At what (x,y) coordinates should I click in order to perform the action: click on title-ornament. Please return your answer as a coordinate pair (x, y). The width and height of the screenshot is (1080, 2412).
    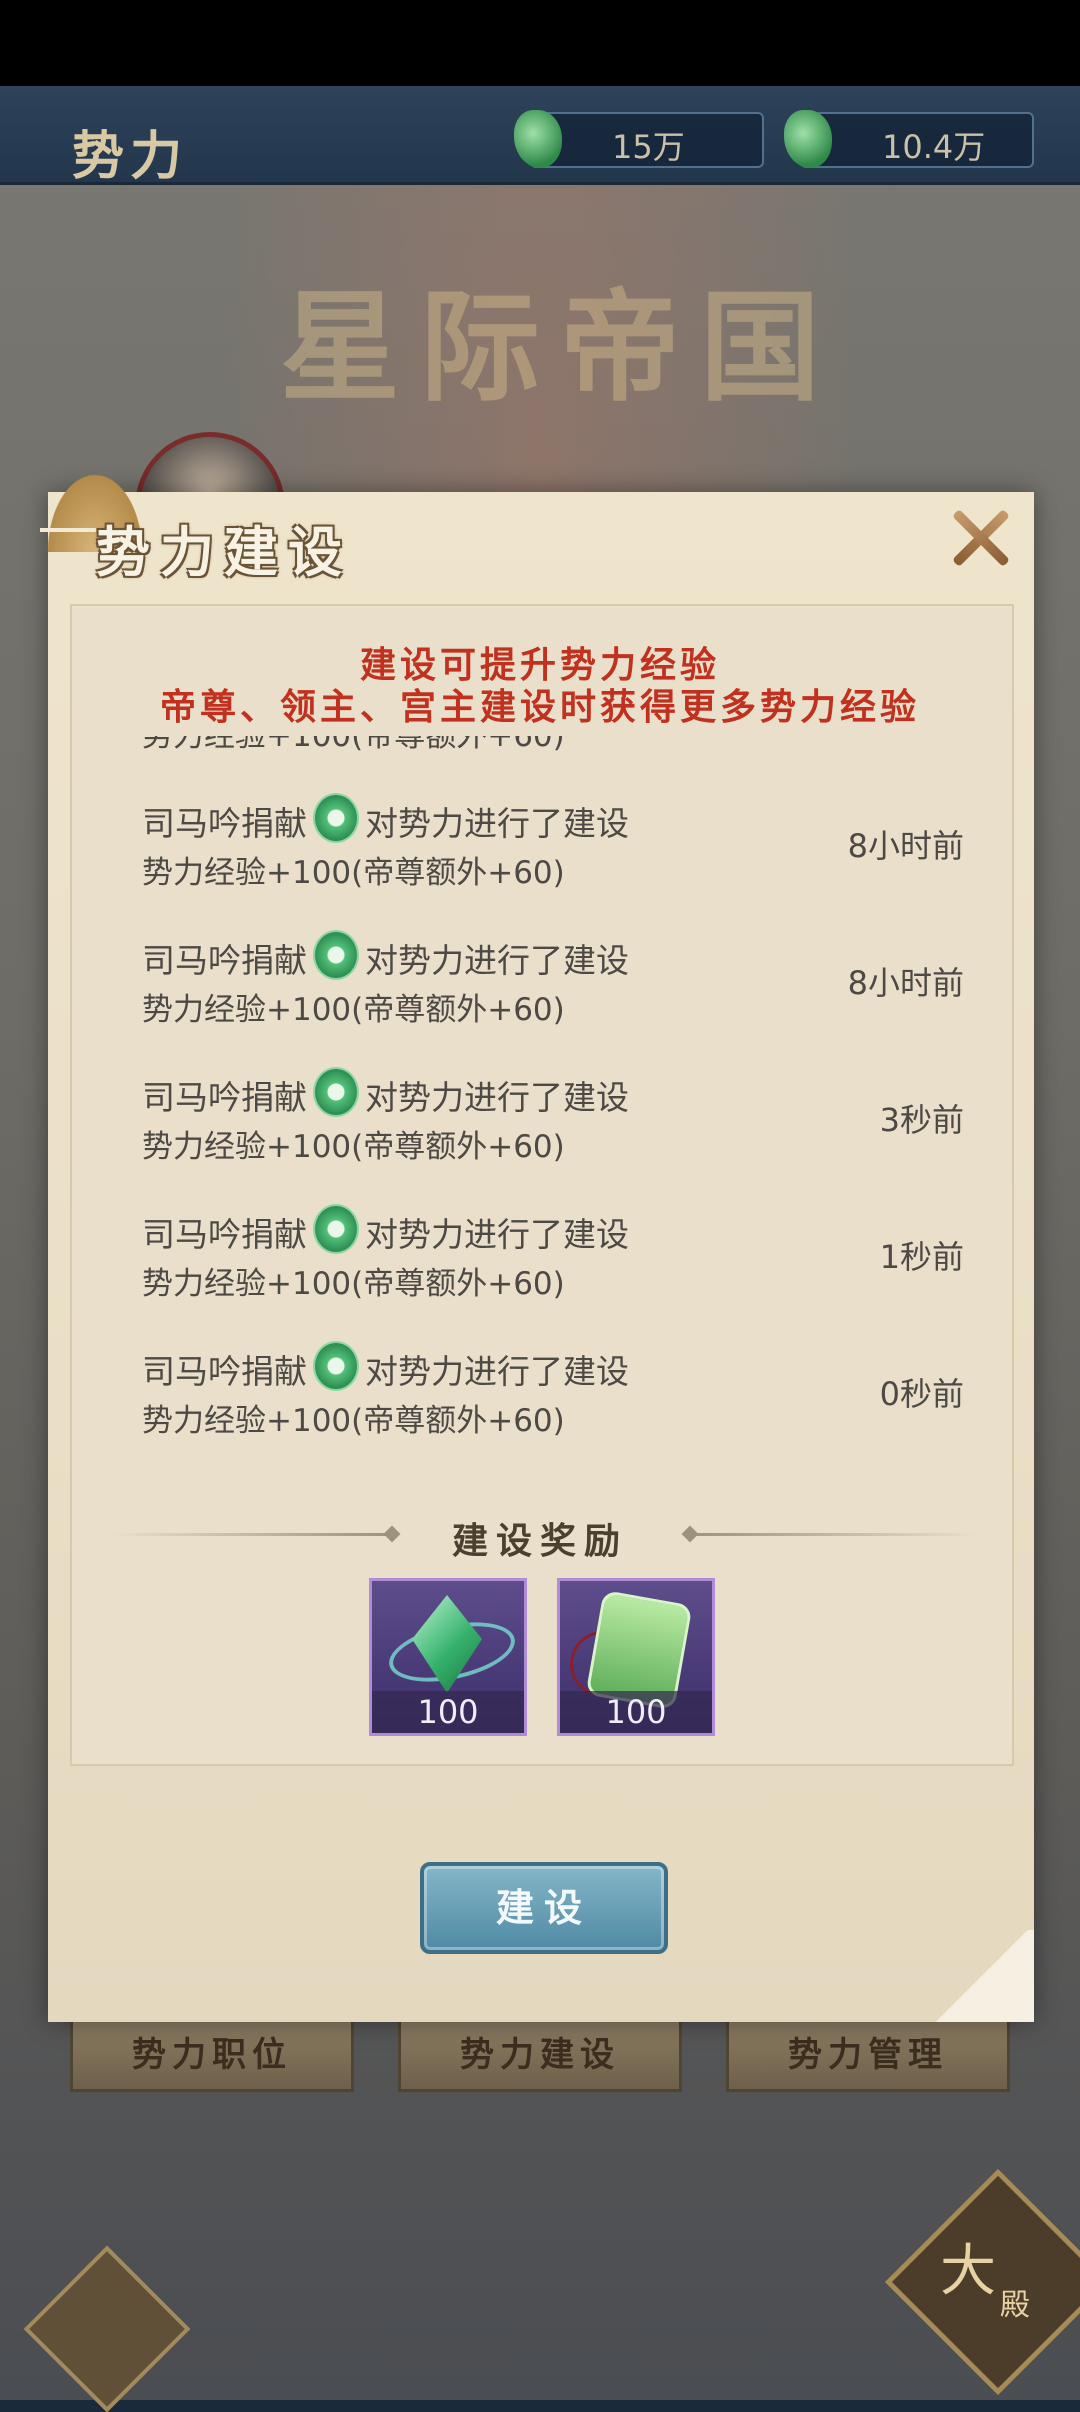
    Looking at the image, I should click on (68, 530).